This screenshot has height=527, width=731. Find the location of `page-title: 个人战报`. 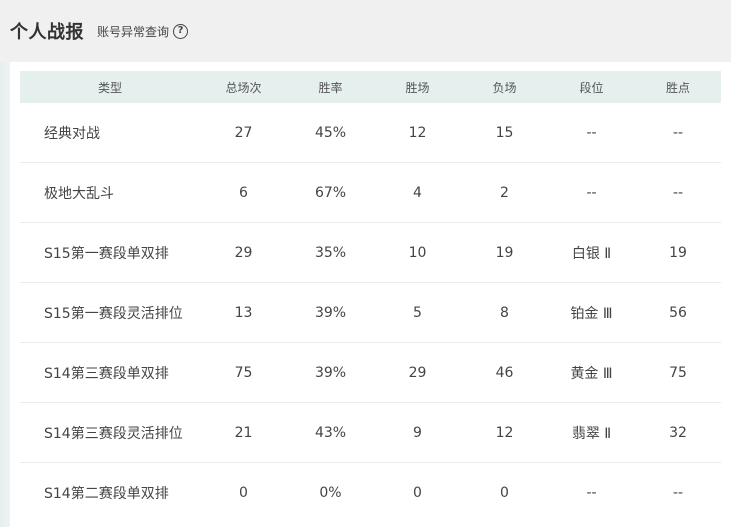

page-title: 个人战报 is located at coordinates (47, 32).